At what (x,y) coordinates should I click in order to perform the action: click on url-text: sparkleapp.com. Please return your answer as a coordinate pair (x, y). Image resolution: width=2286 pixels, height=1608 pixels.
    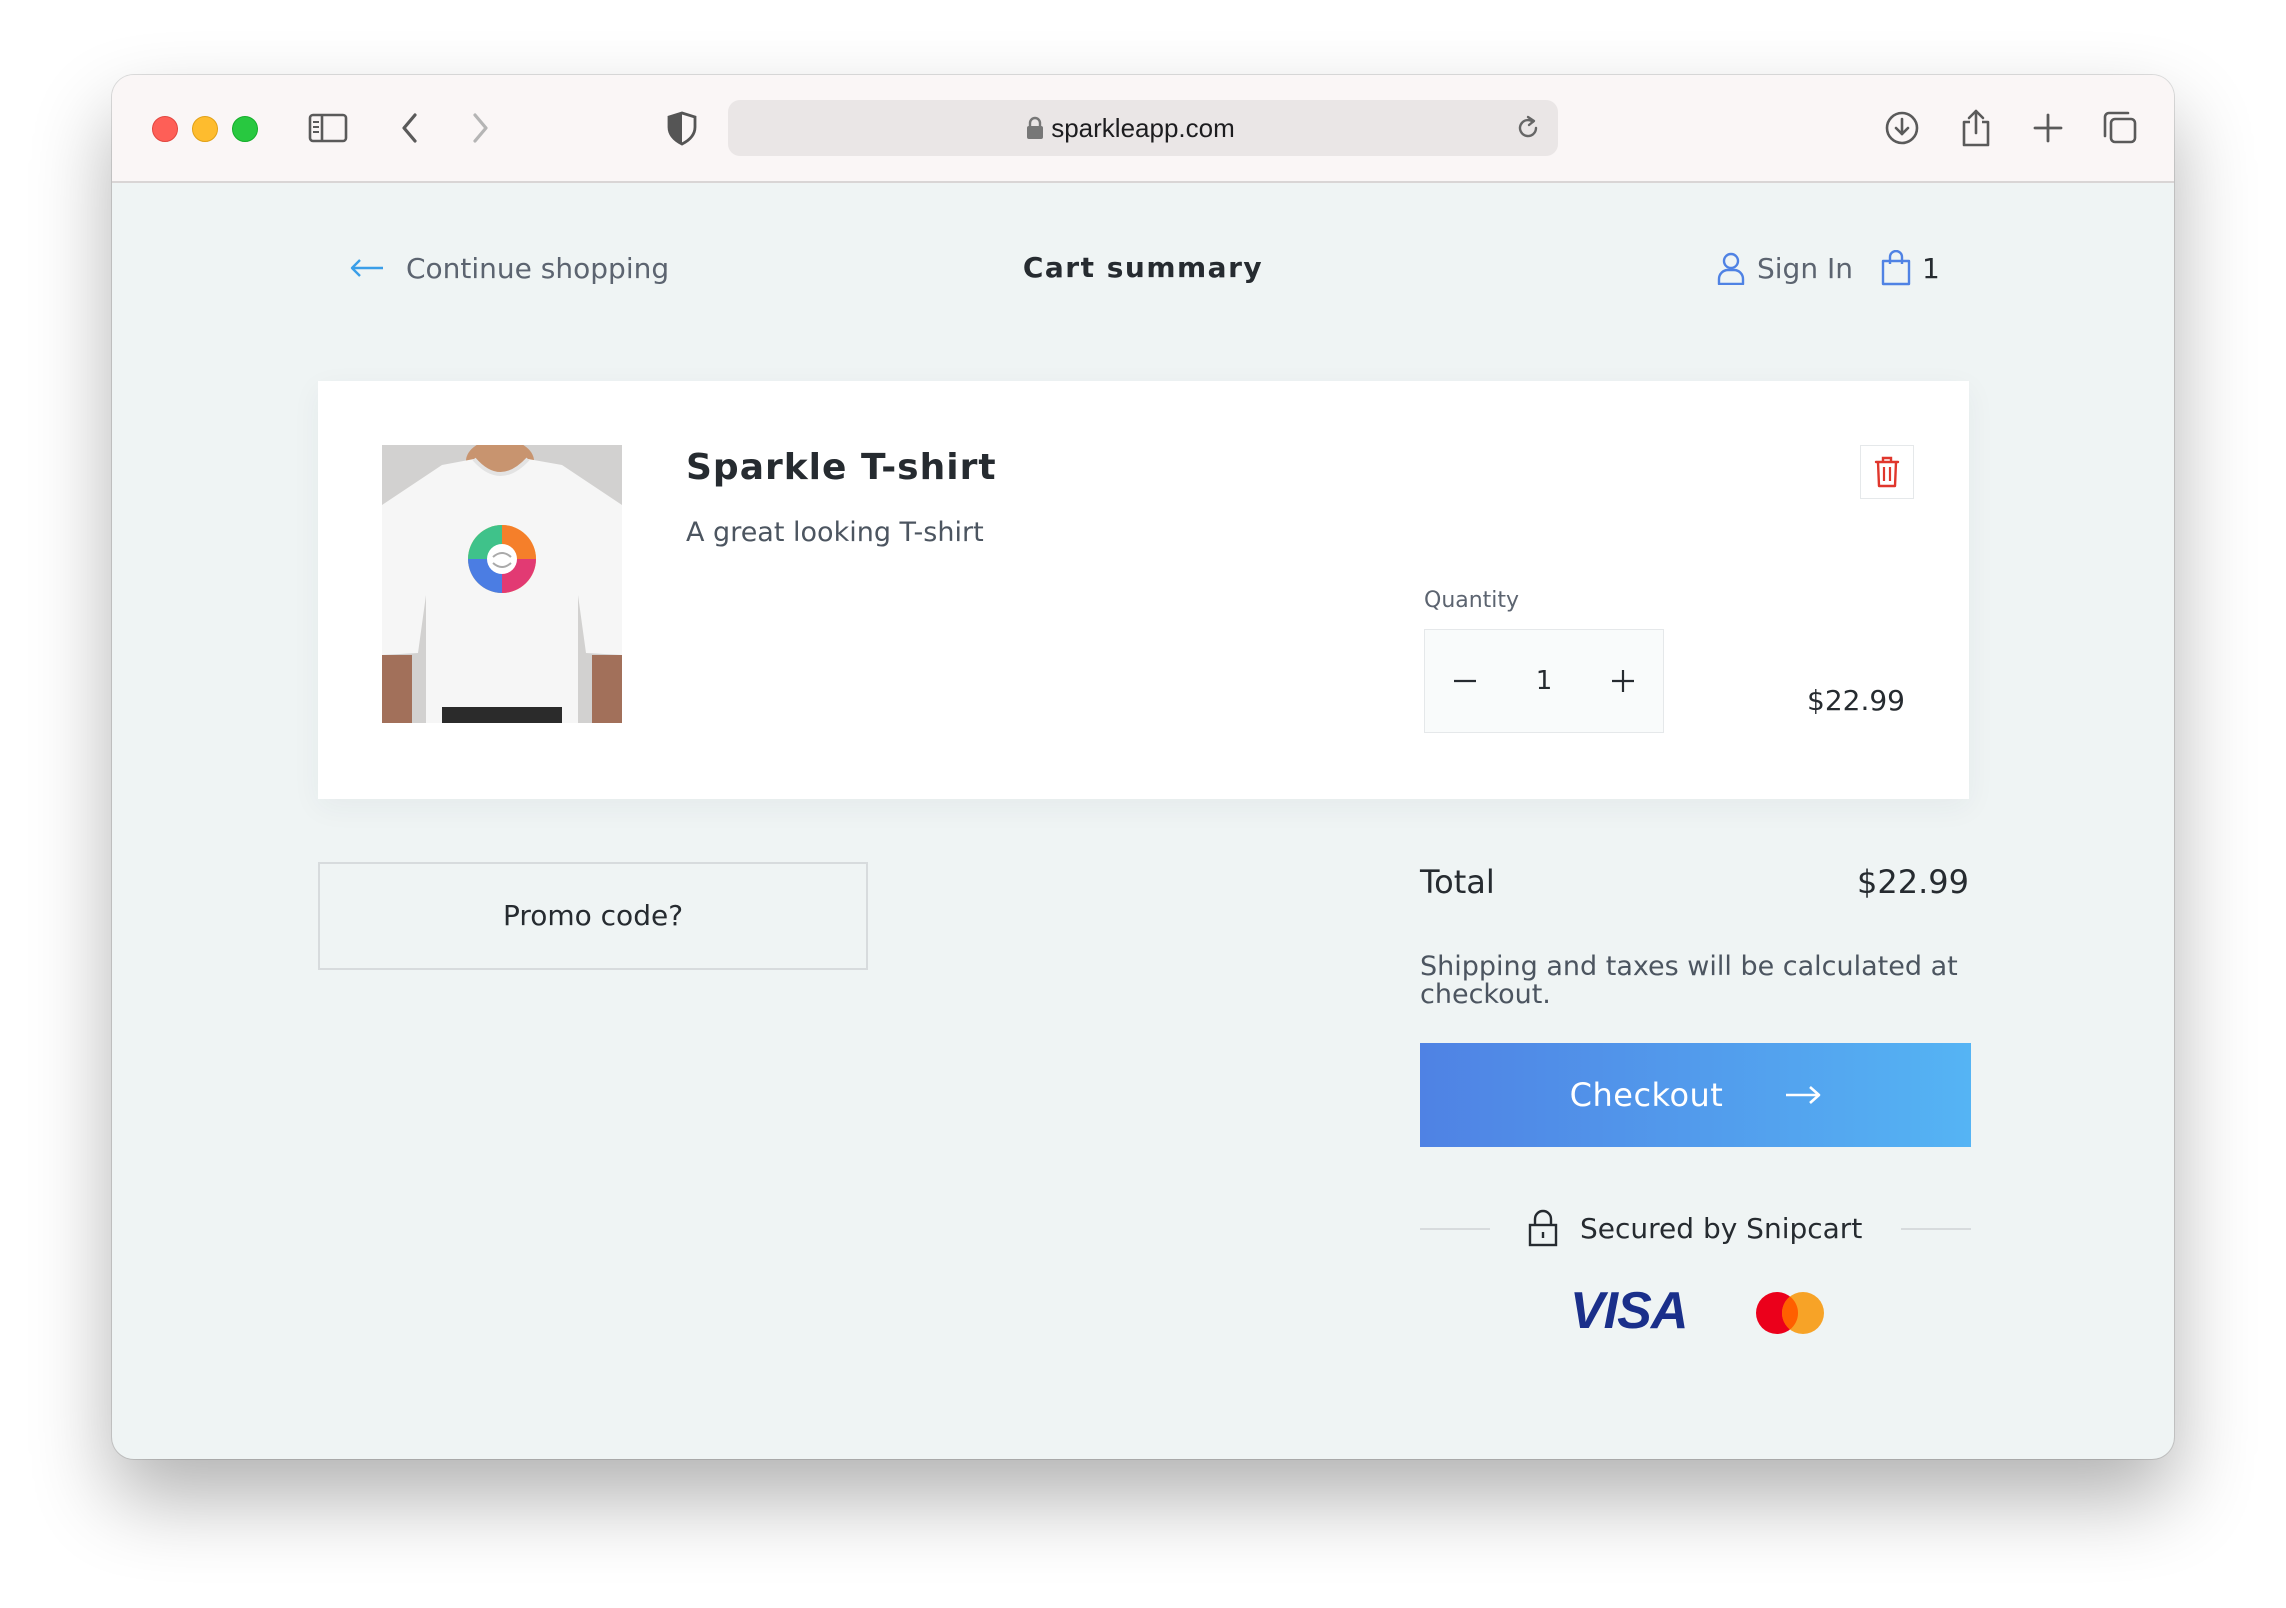
    Looking at the image, I should click on (1143, 128).